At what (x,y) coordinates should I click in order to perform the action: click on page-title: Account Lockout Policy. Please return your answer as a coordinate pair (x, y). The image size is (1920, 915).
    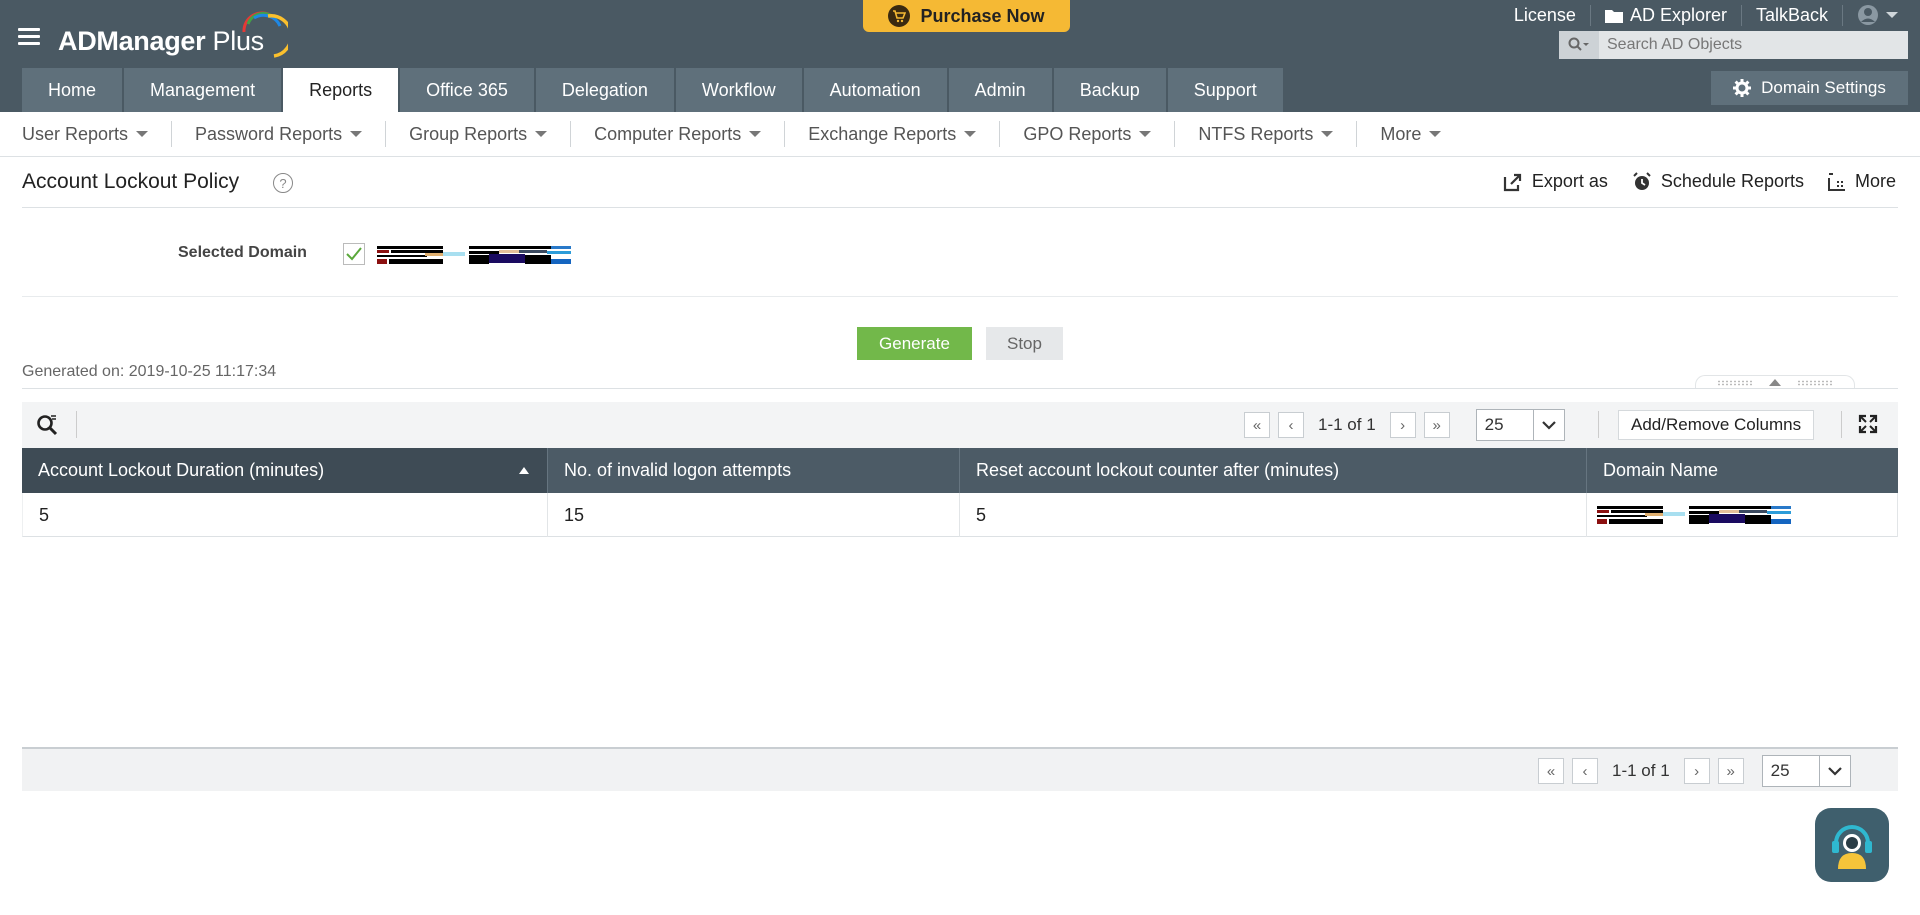
    Looking at the image, I should click on (131, 181).